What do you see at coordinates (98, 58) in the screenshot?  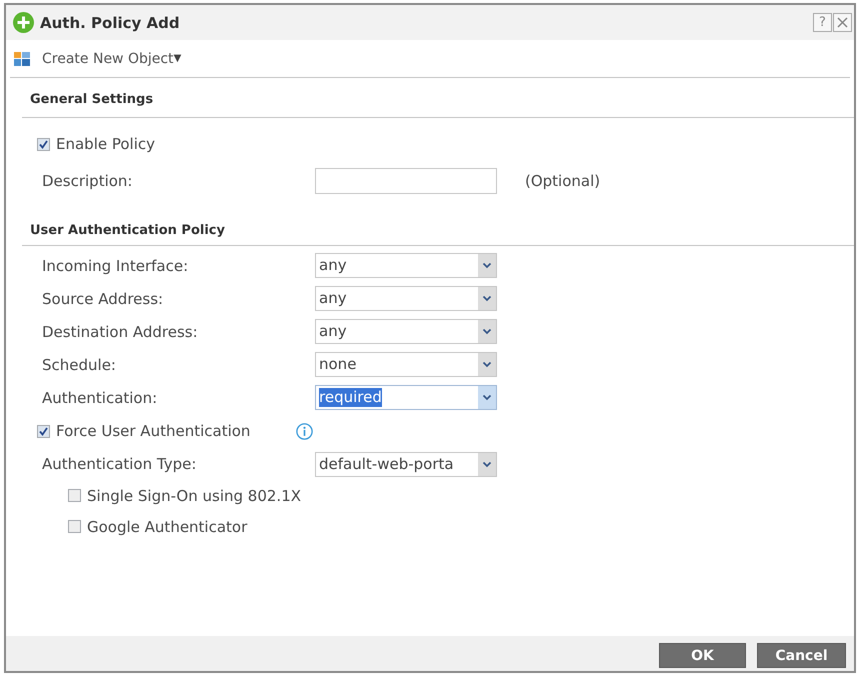 I see `create-object-menu: Create New Object▼` at bounding box center [98, 58].